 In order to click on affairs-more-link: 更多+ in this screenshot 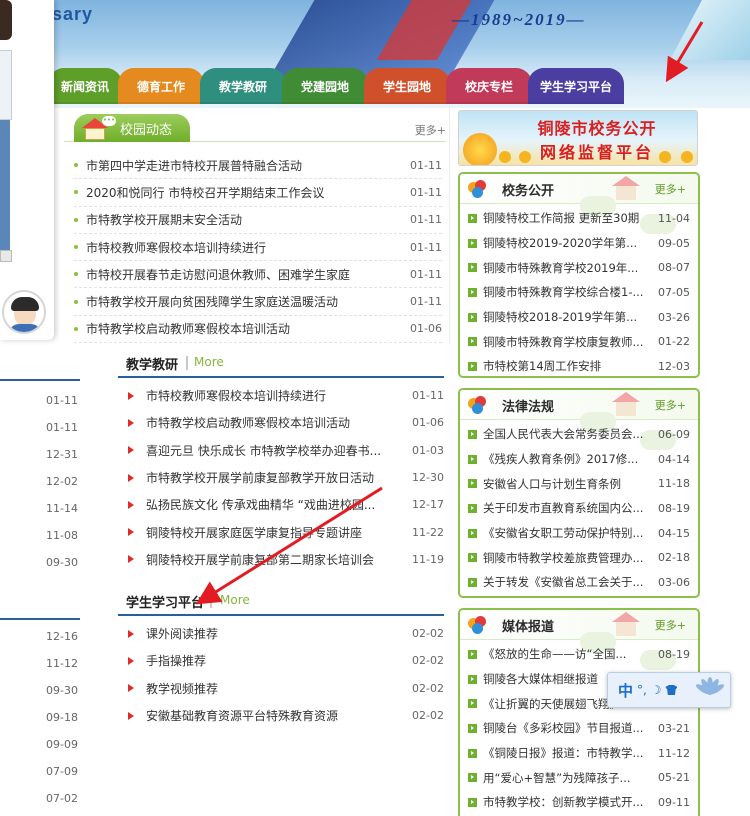, I will do `click(670, 189)`.